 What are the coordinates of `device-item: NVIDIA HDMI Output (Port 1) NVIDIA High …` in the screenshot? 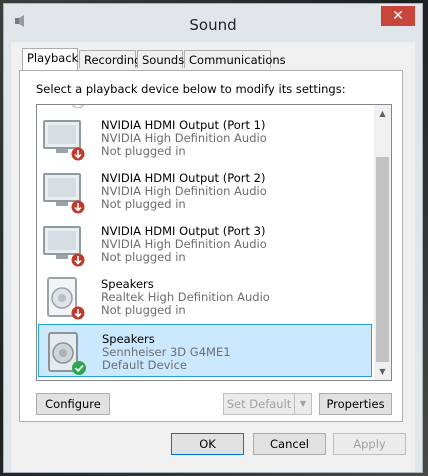 It's located at (205, 137).